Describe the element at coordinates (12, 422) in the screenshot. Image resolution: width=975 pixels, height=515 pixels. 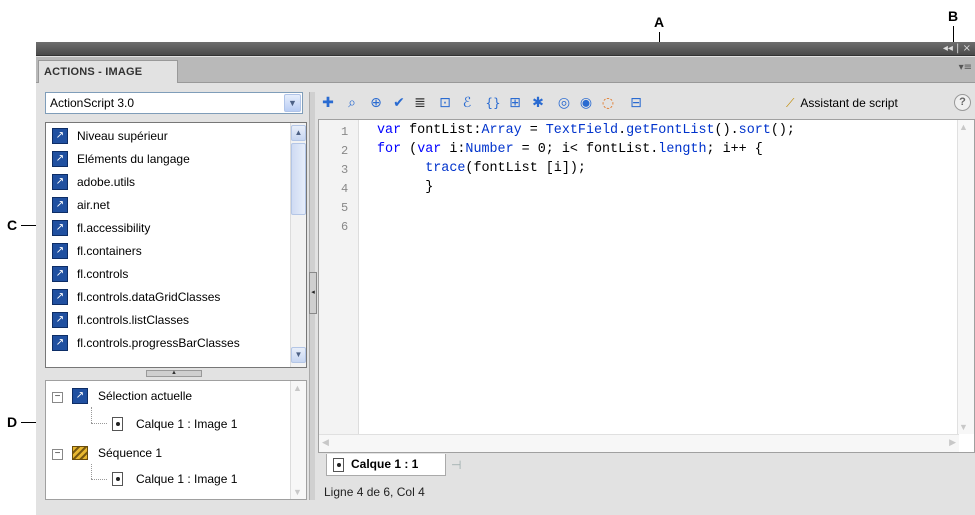
I see `callout-d: D` at that location.